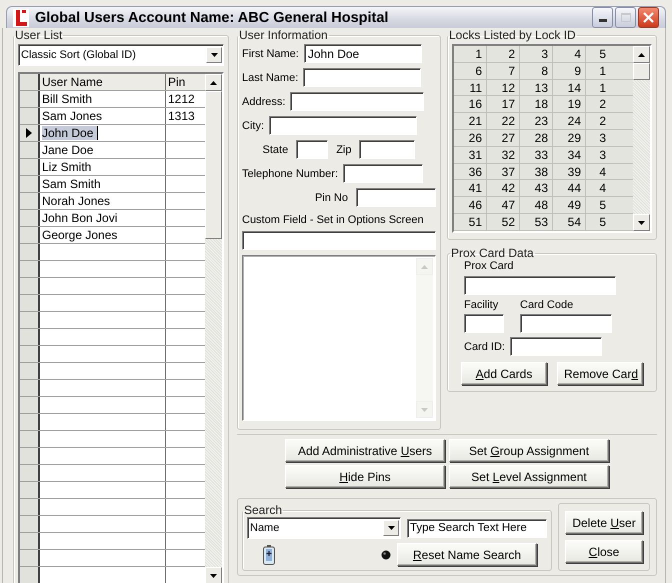 The width and height of the screenshot is (672, 583). I want to click on sort-dropdown: Classic Sort (Global ID), so click(121, 55).